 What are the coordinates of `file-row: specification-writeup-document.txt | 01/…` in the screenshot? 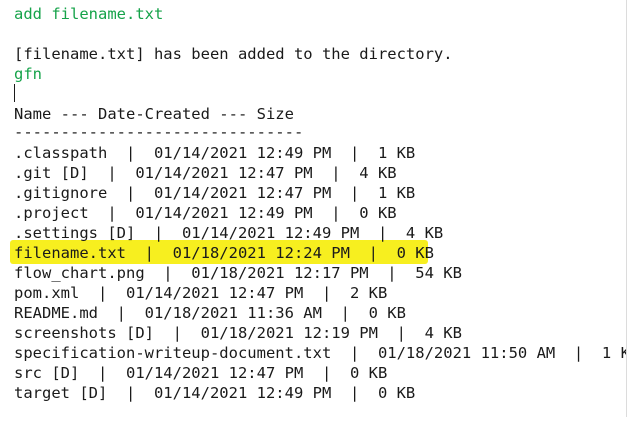 It's located at (320, 353).